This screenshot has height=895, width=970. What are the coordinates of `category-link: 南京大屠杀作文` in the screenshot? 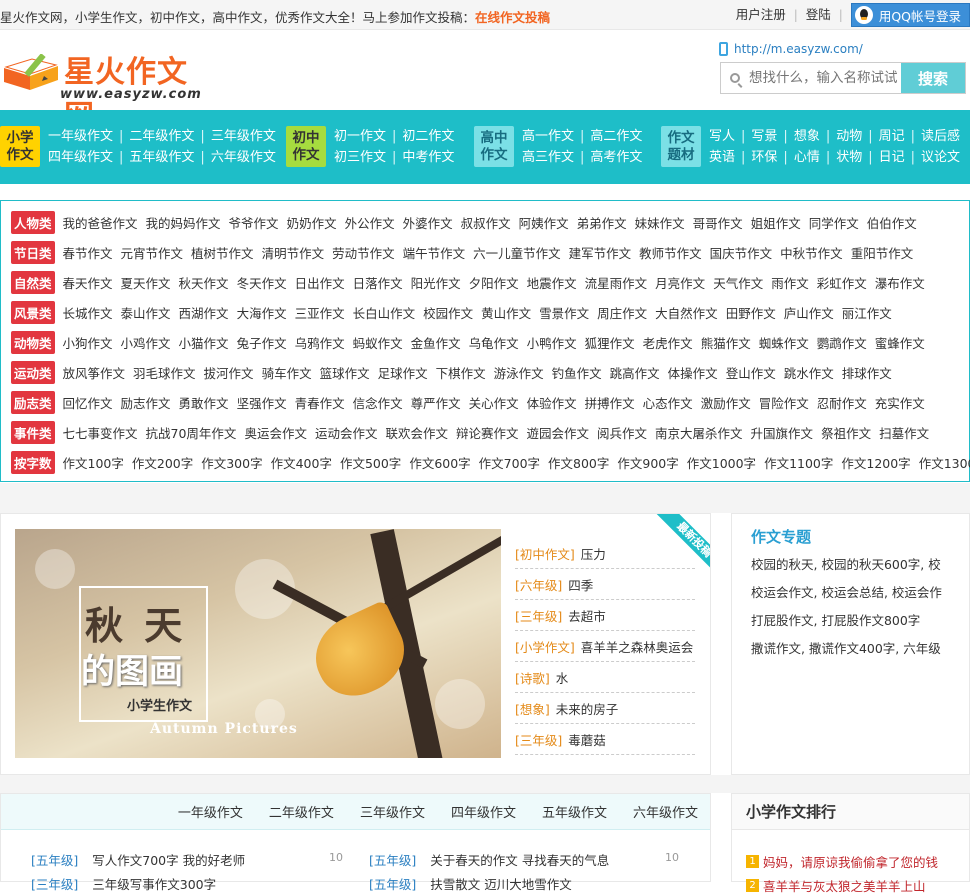 It's located at (699, 432).